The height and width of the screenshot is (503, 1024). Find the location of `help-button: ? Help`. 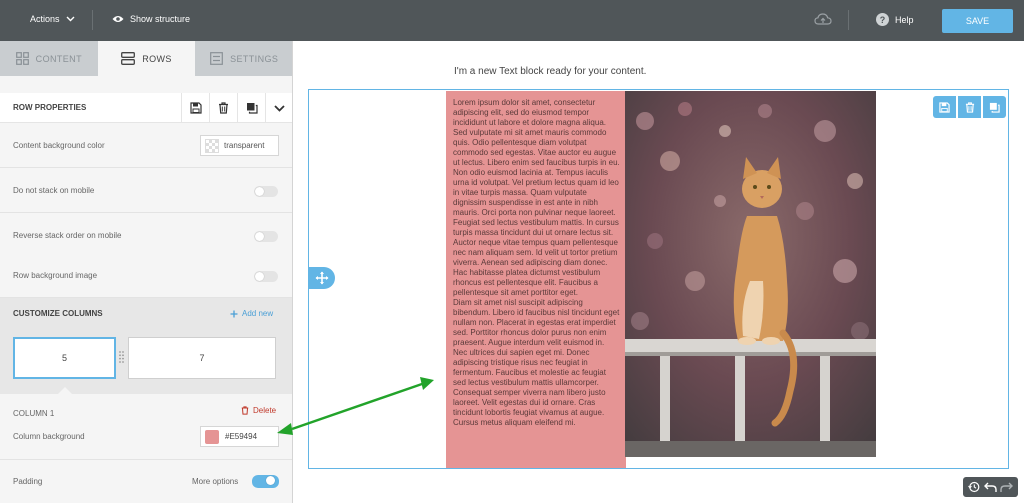

help-button: ? Help is located at coordinates (895, 19).